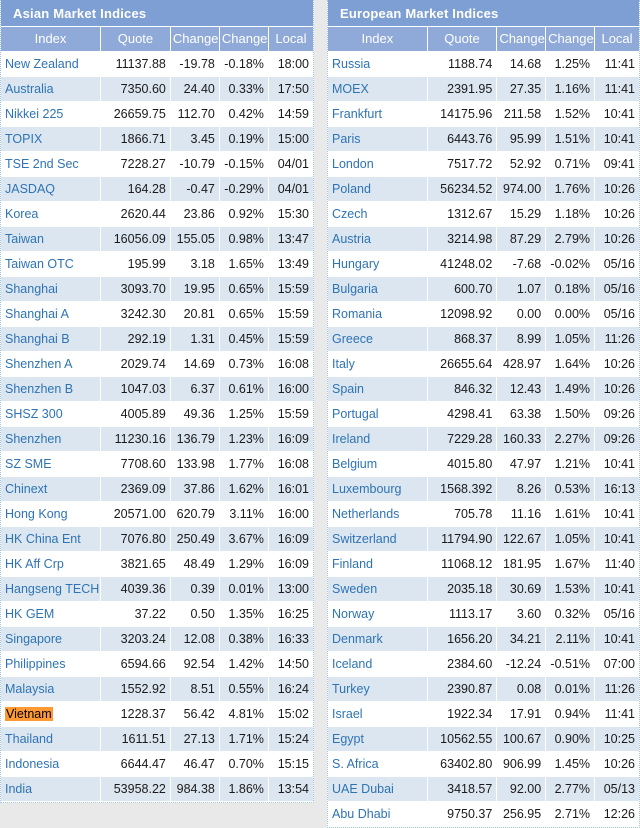 This screenshot has height=828, width=640. I want to click on table-row: Paris 6443.76 95.99 1.51% 10:41, so click(483, 139).